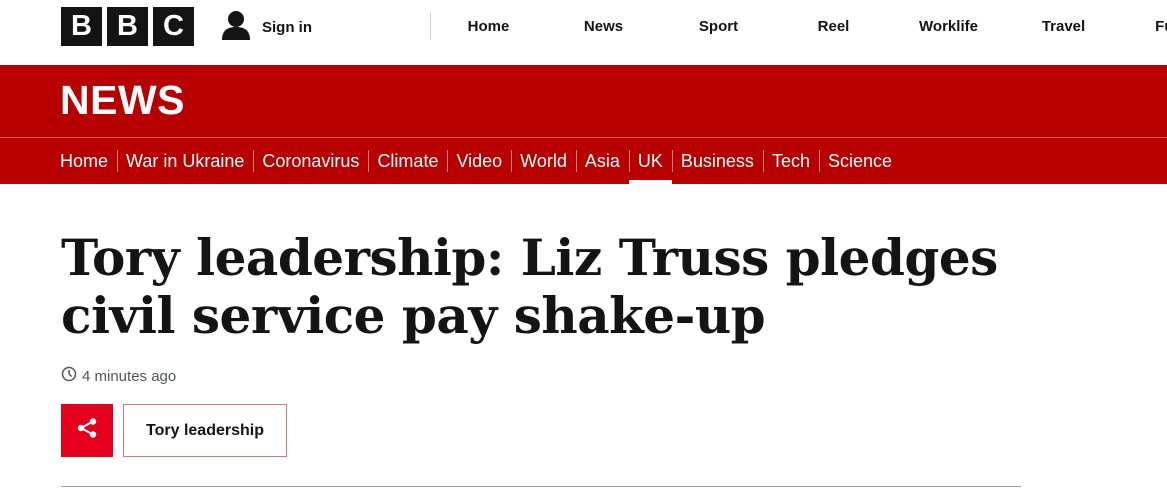  What do you see at coordinates (88, 161) in the screenshot?
I see `section-nav-home: Home` at bounding box center [88, 161].